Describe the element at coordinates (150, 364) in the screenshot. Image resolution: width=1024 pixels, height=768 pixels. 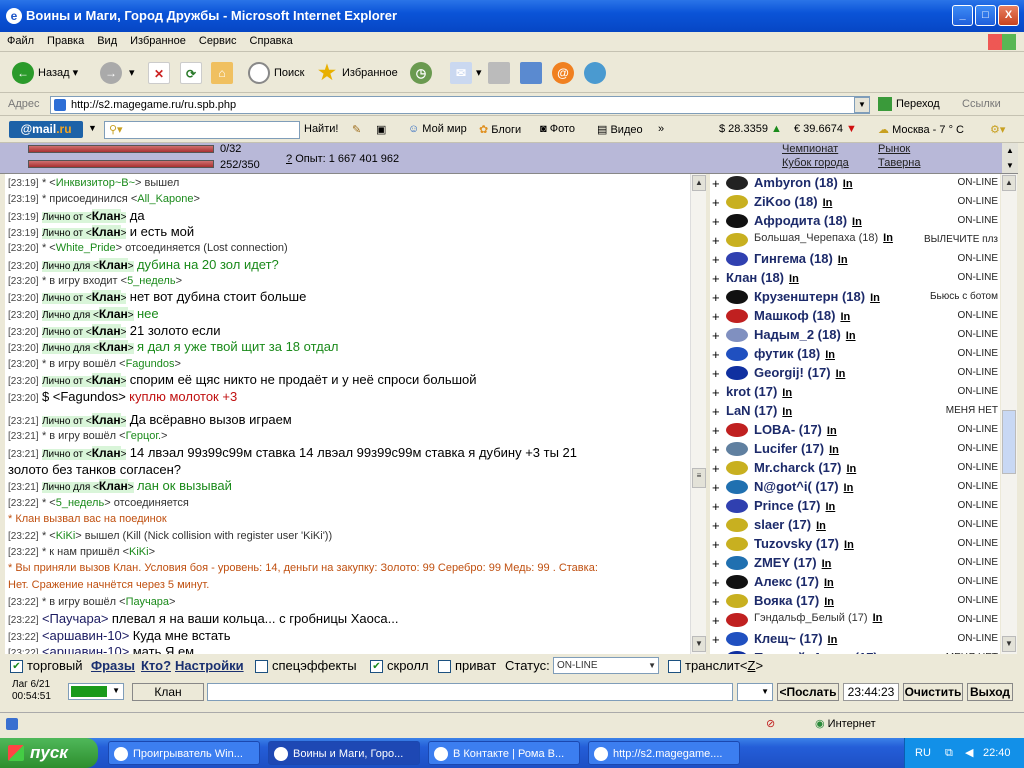
I see `user-nick: Fagundos` at that location.